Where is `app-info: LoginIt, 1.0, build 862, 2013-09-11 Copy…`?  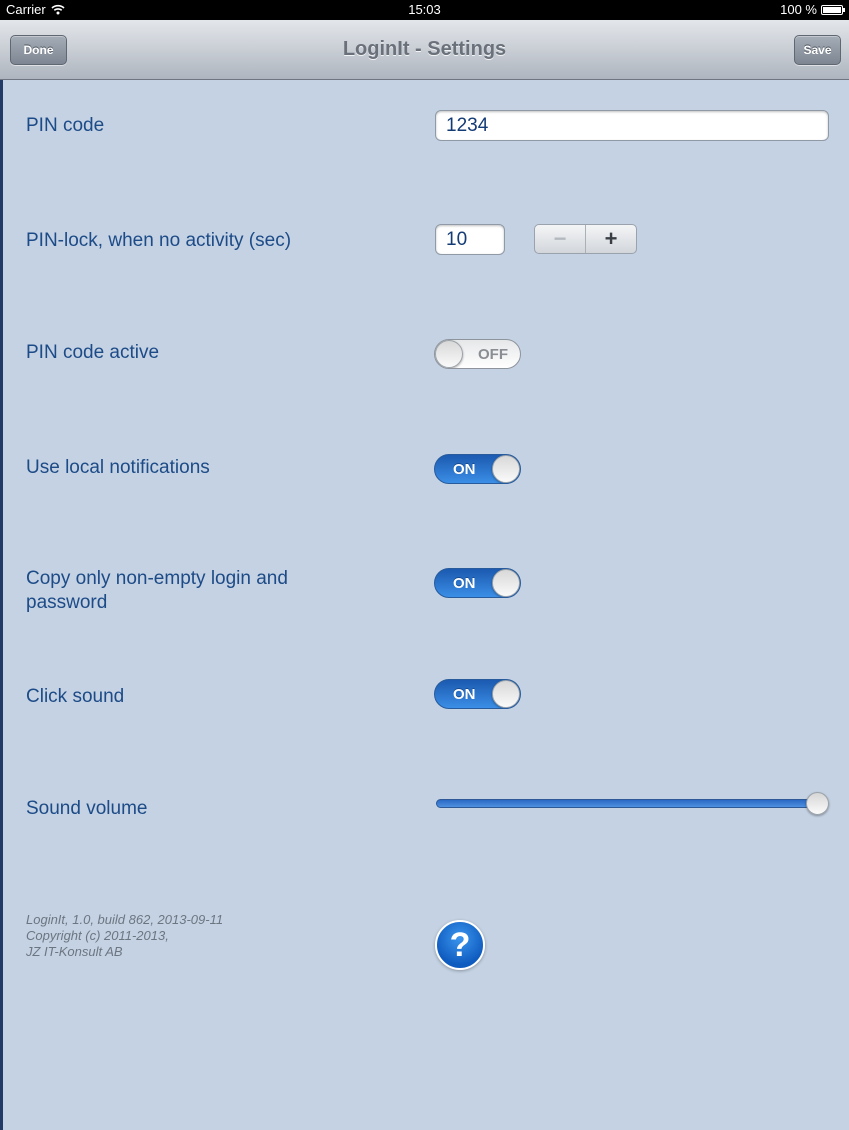
app-info: LoginIt, 1.0, build 862, 2013-09-11 Copy… is located at coordinates (124, 936).